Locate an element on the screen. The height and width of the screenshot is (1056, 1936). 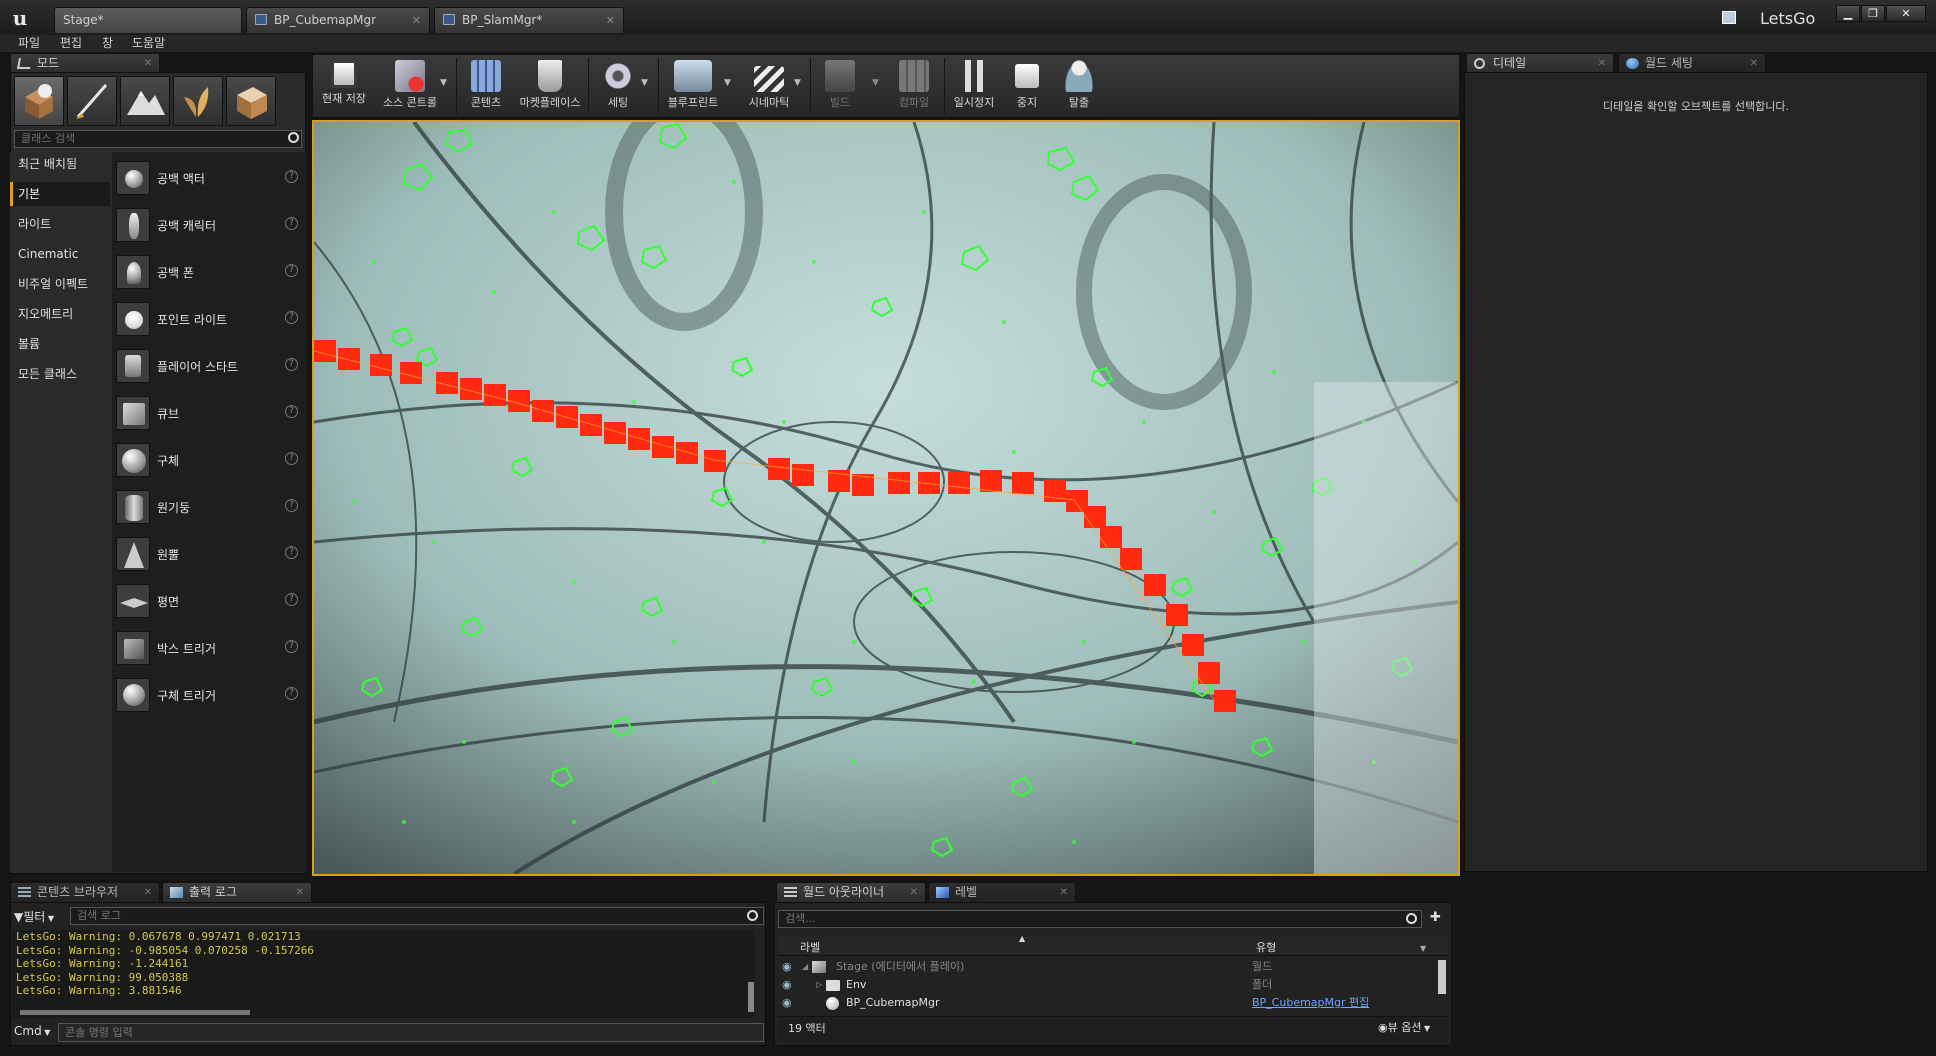
category-geometry: 지오메트리 is located at coordinates (60, 314).